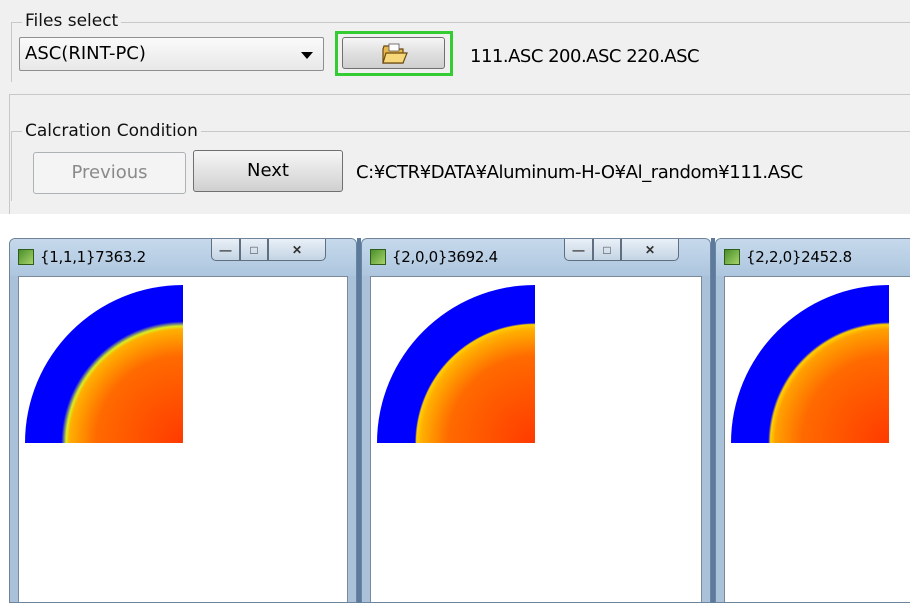 The image size is (910, 603). What do you see at coordinates (268, 171) in the screenshot?
I see `next-button: Next` at bounding box center [268, 171].